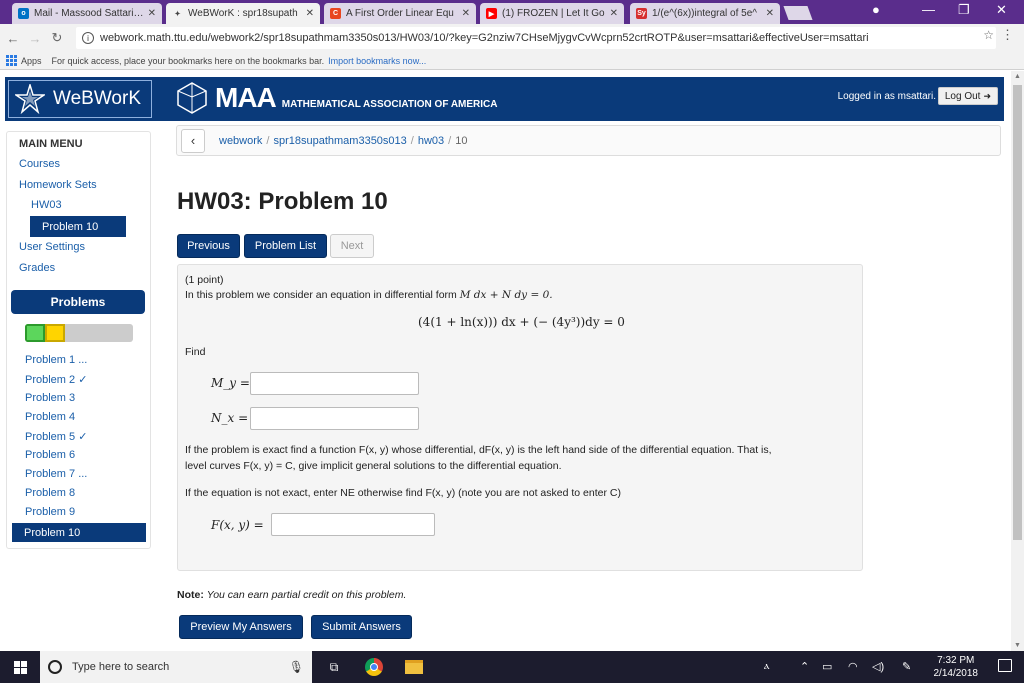 Image resolution: width=1024 pixels, height=683 pixels. What do you see at coordinates (956, 667) in the screenshot?
I see `taskbar-clock: 7:32 PM 2/14/2018` at bounding box center [956, 667].